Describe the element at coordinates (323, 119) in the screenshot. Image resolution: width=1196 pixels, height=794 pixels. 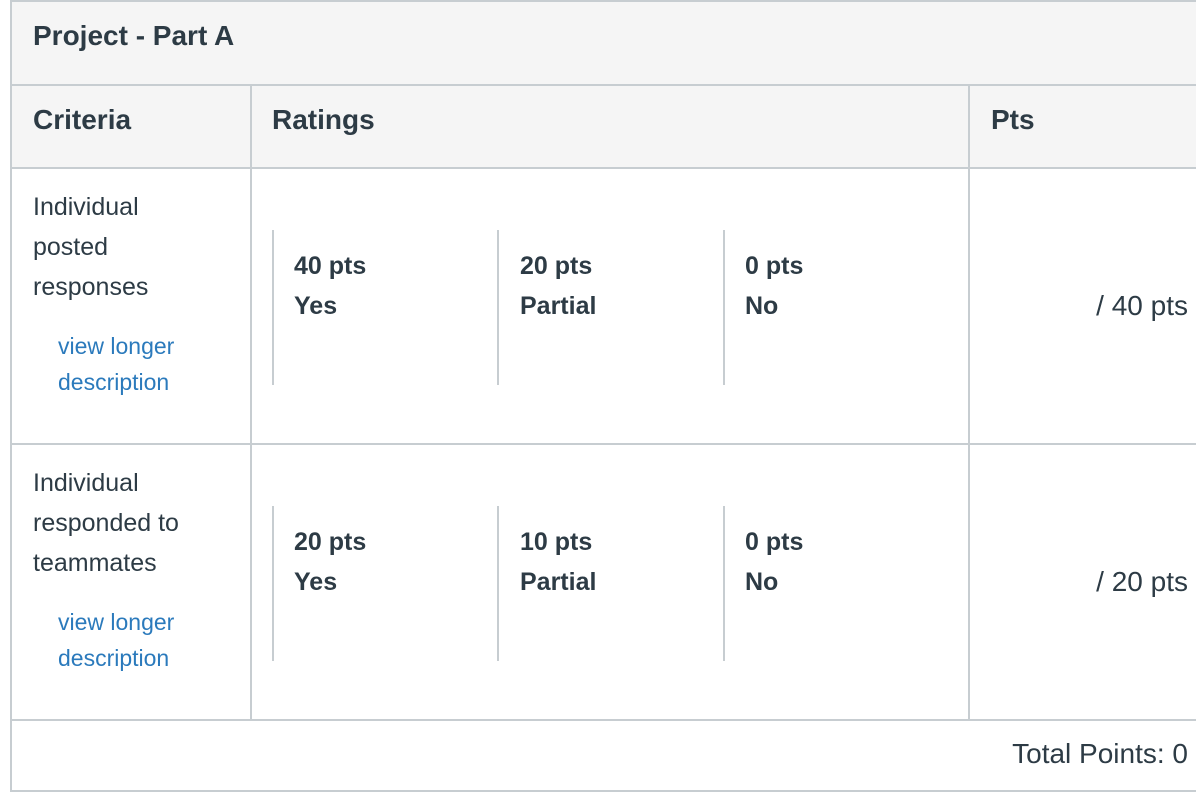
I see `header-ratings: Ratings` at that location.